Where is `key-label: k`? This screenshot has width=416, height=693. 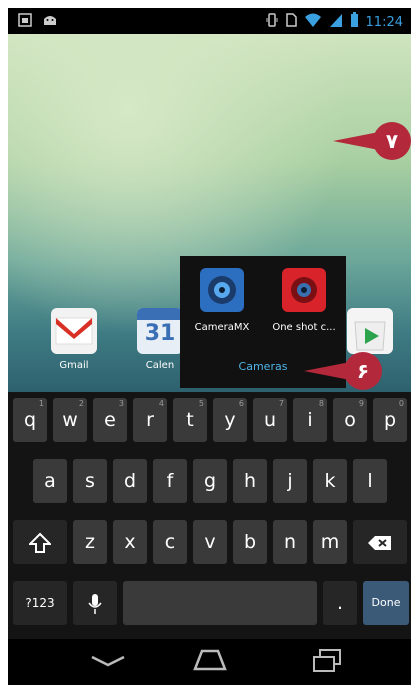 key-label: k is located at coordinates (330, 481).